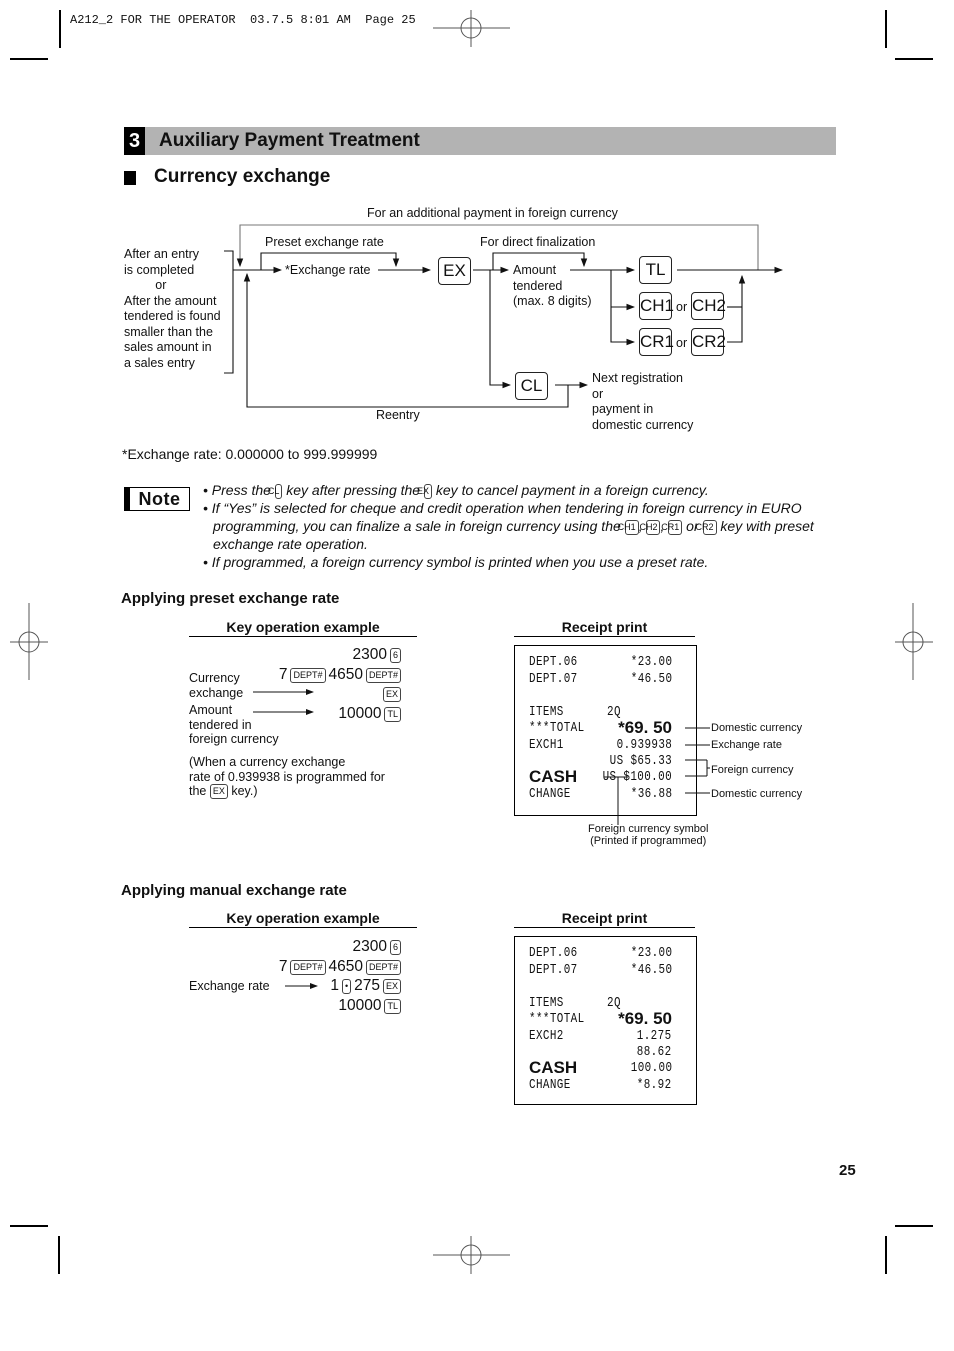  Describe the element at coordinates (654, 1085) in the screenshot. I see `receipt-value: *8.92` at that location.